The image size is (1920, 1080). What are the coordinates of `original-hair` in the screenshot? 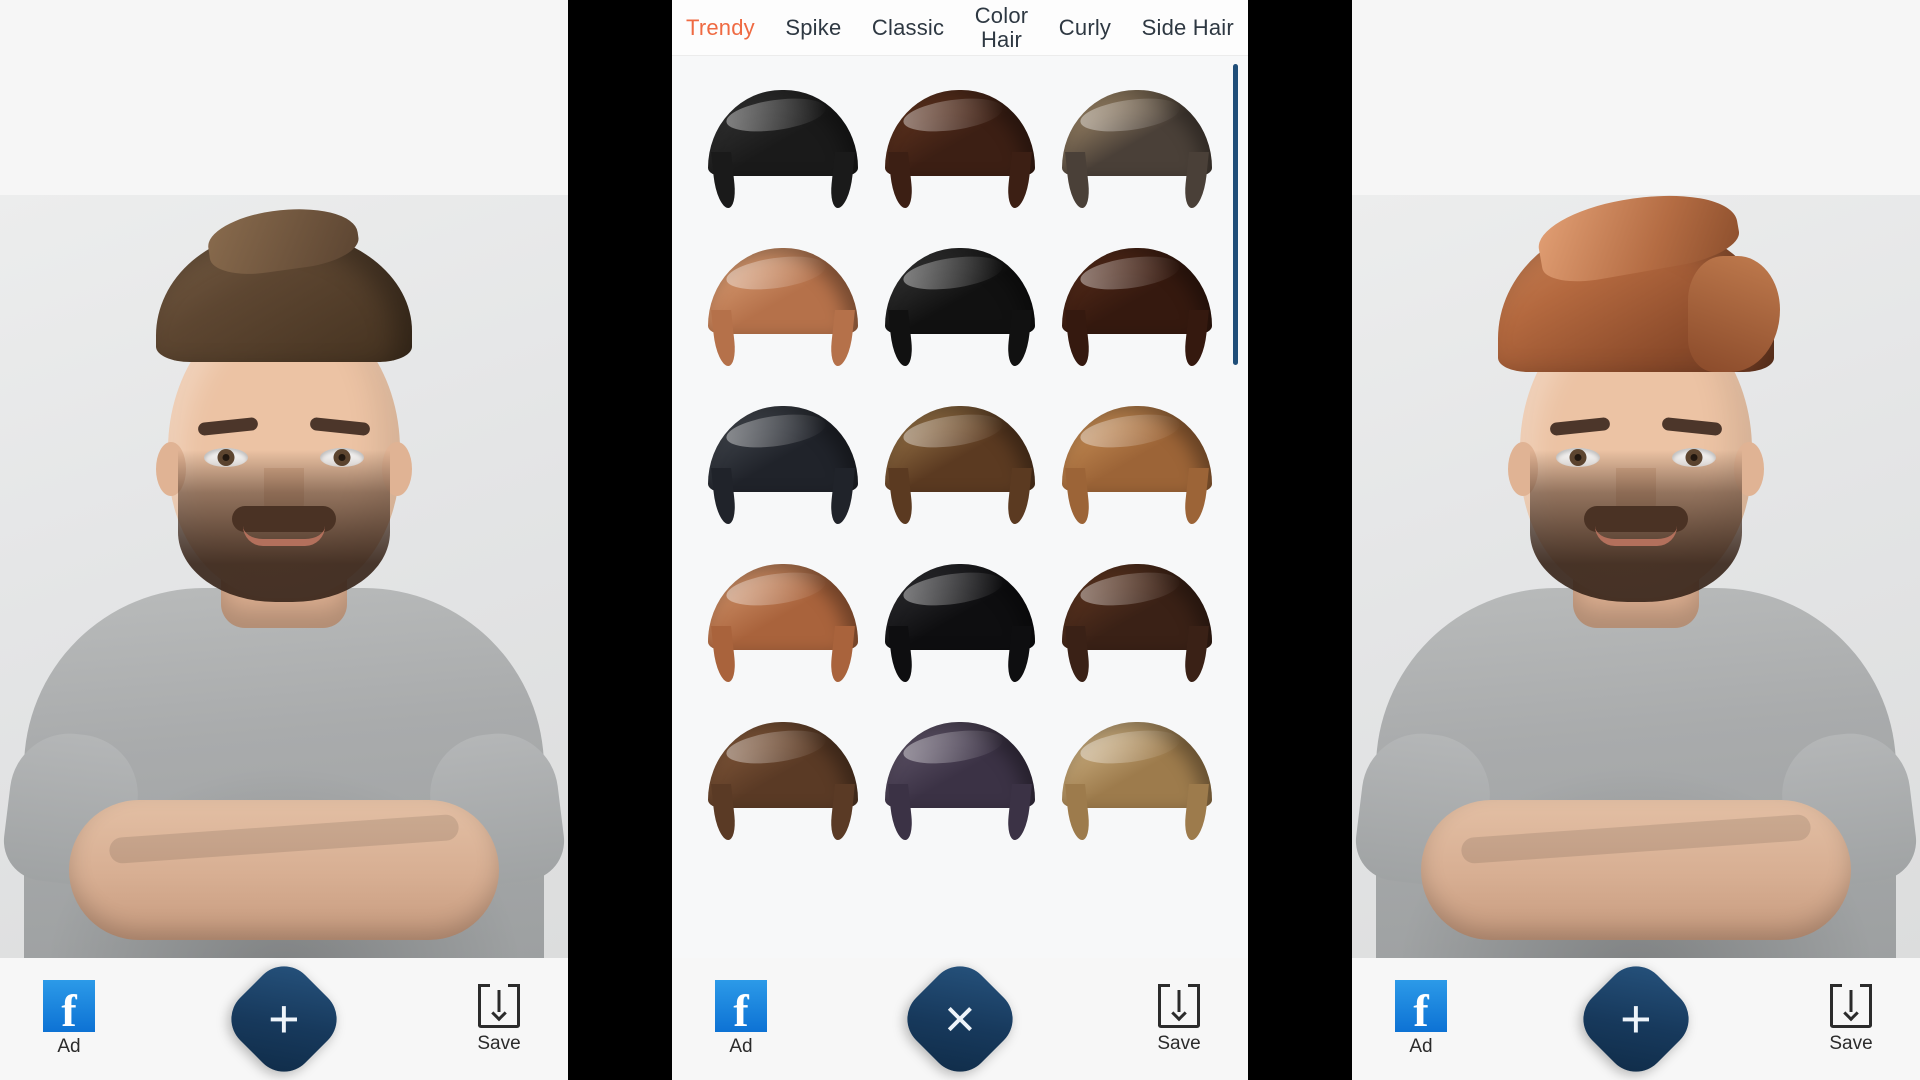 It's located at (284, 296).